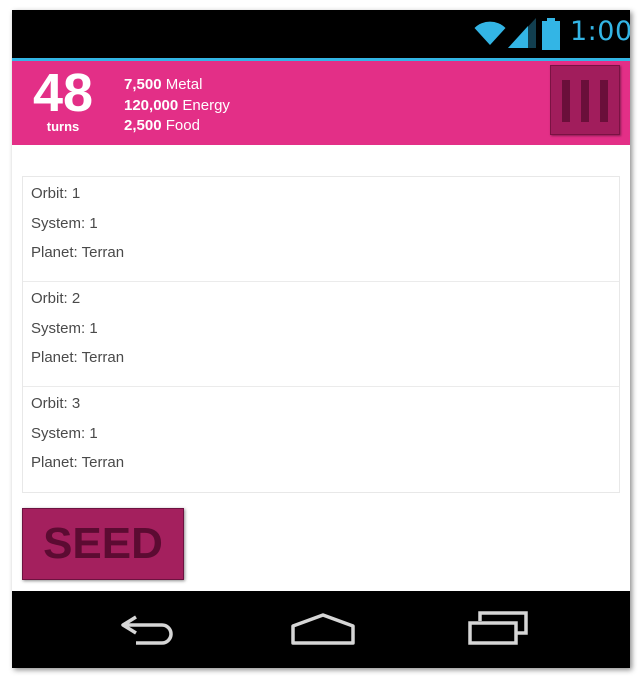  I want to click on resource-amount: 2,500, so click(143, 125).